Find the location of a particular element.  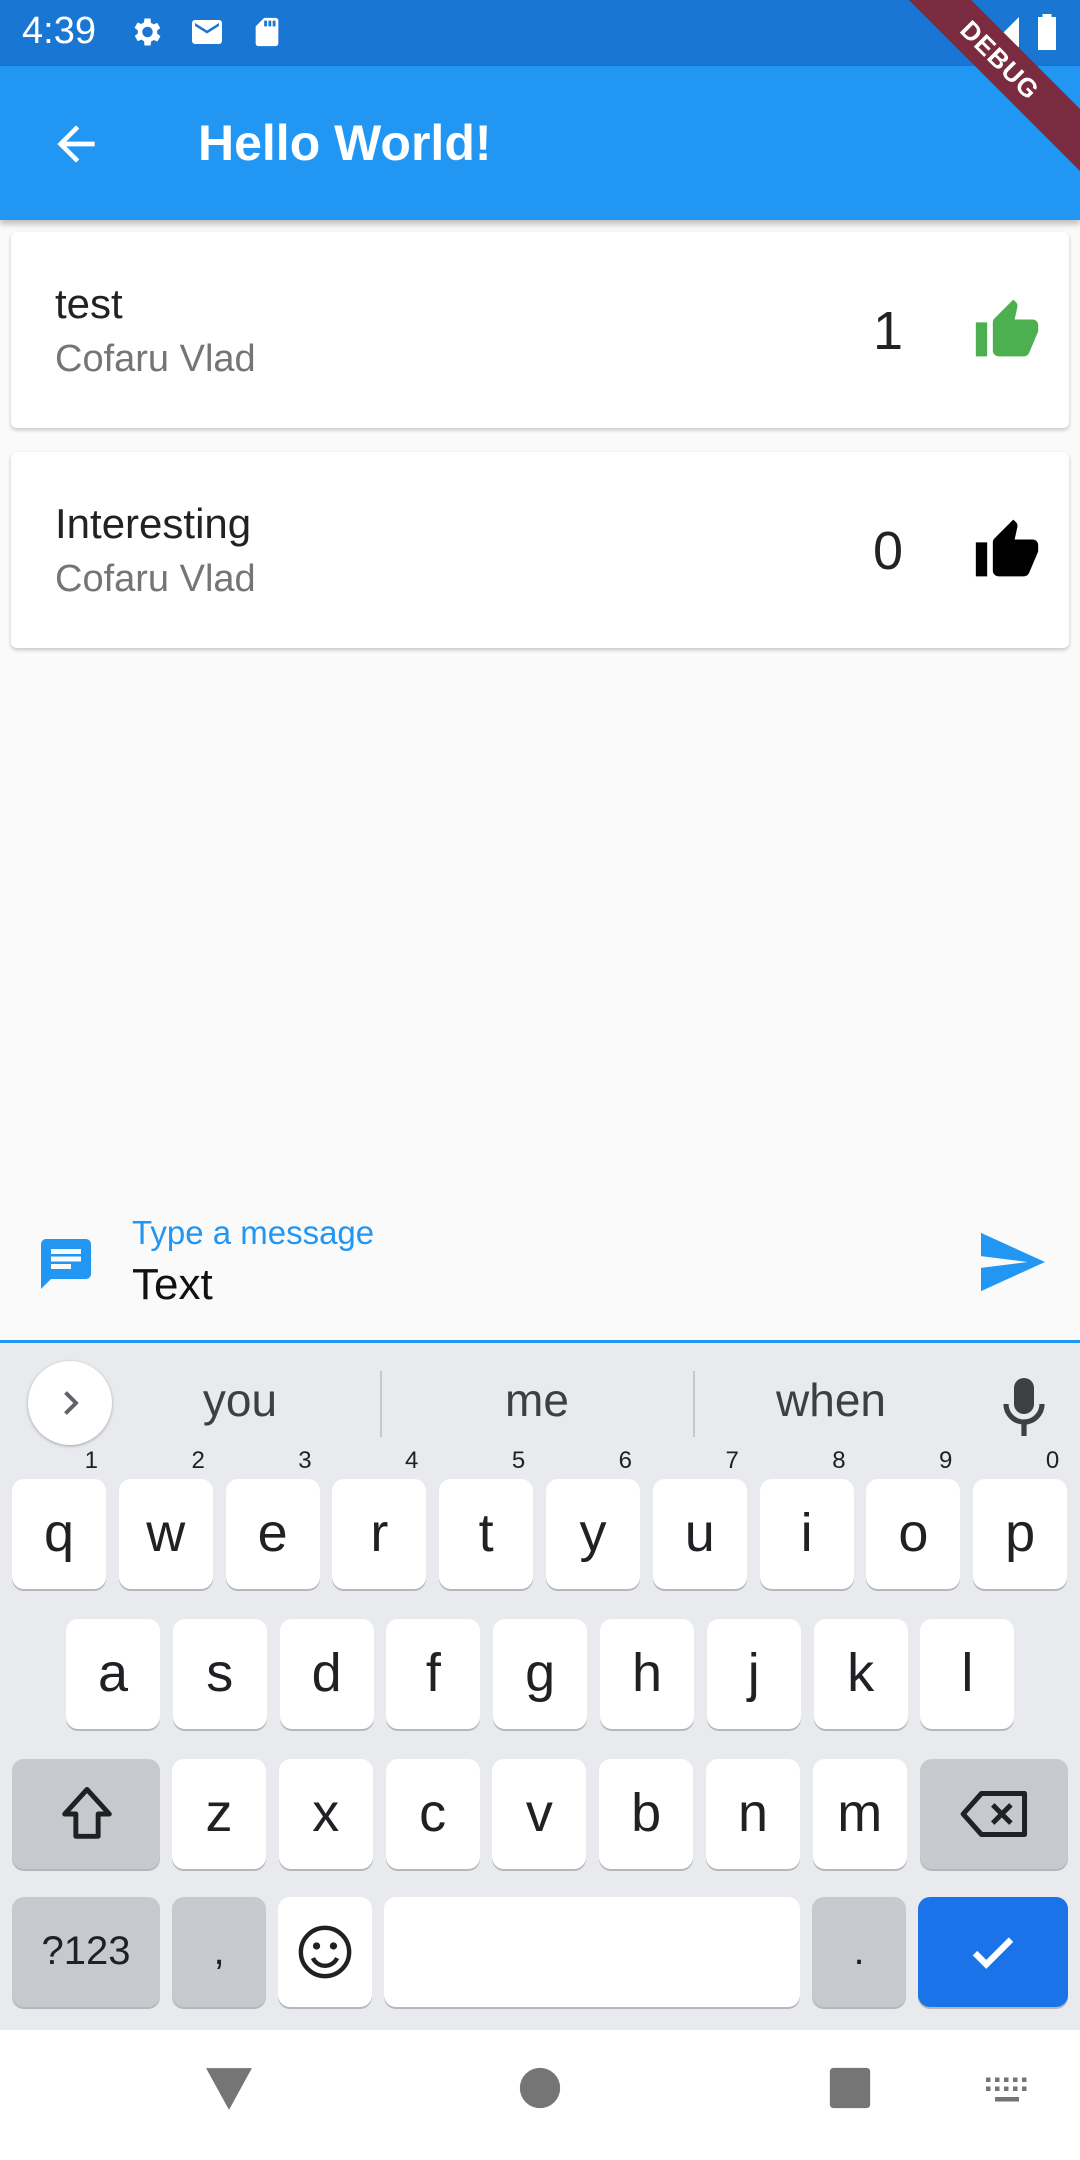

key-label: b is located at coordinates (646, 1813).